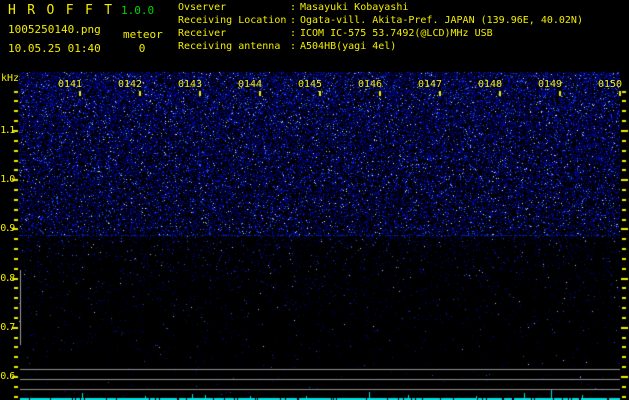 This screenshot has width=629, height=400. What do you see at coordinates (232, 20) in the screenshot?
I see `info-label: Receiving Location` at bounding box center [232, 20].